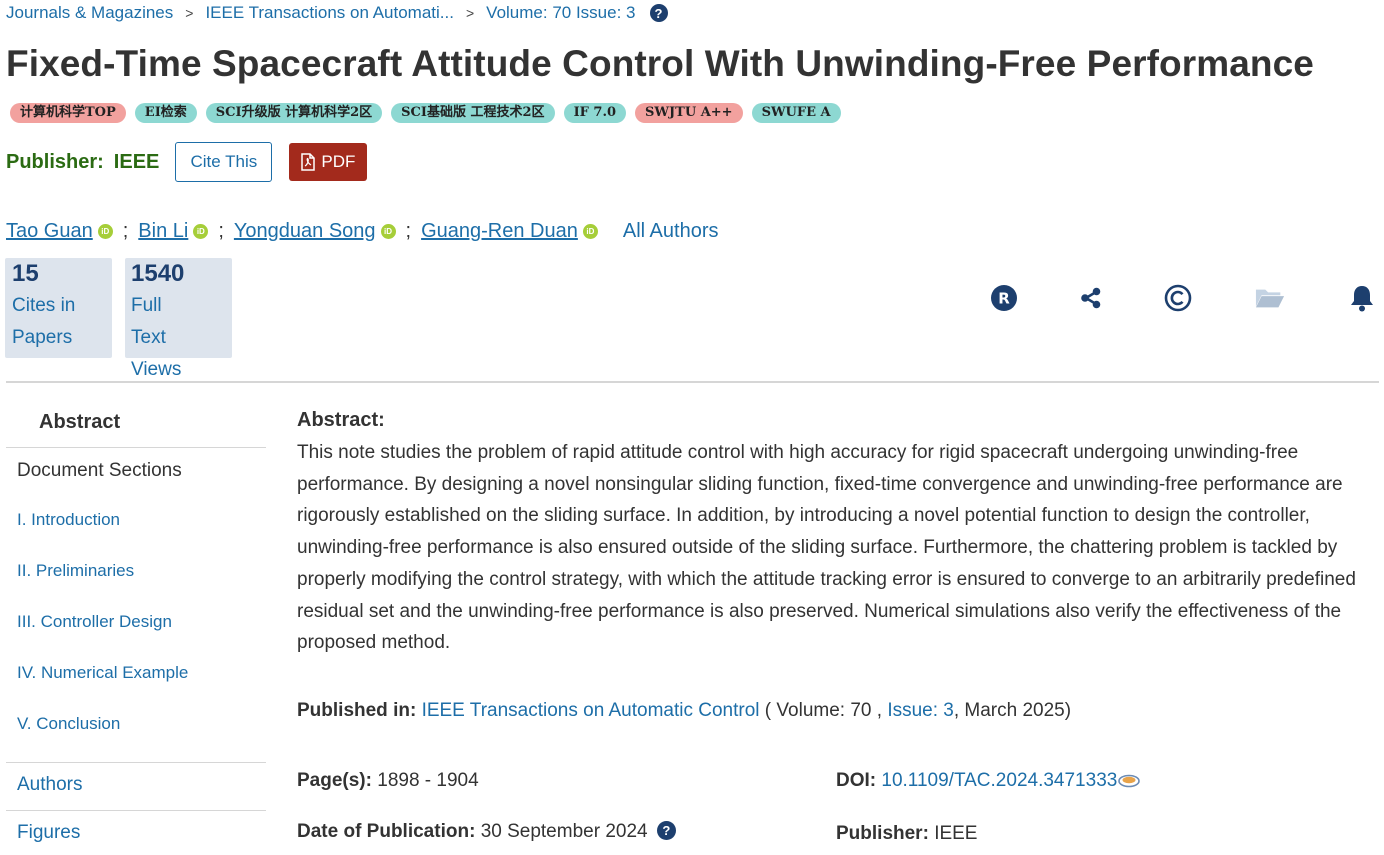 This screenshot has width=1384, height=855. I want to click on svg-text: R, so click(1004, 299).